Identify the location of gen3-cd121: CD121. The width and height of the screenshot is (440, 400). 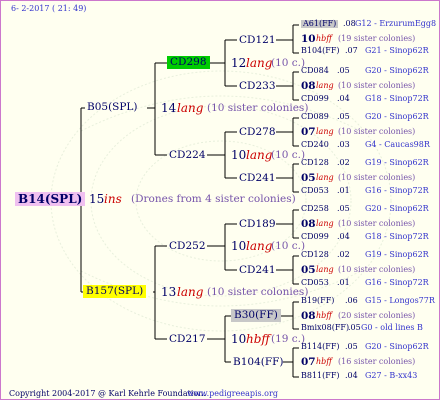
(257, 40).